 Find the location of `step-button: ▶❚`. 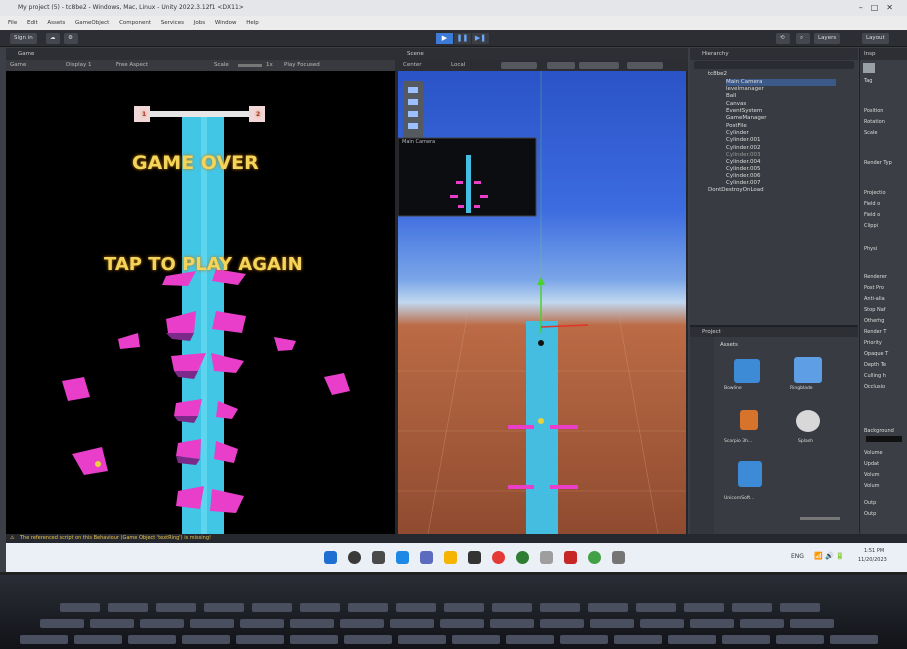

step-button: ▶❚ is located at coordinates (481, 38).